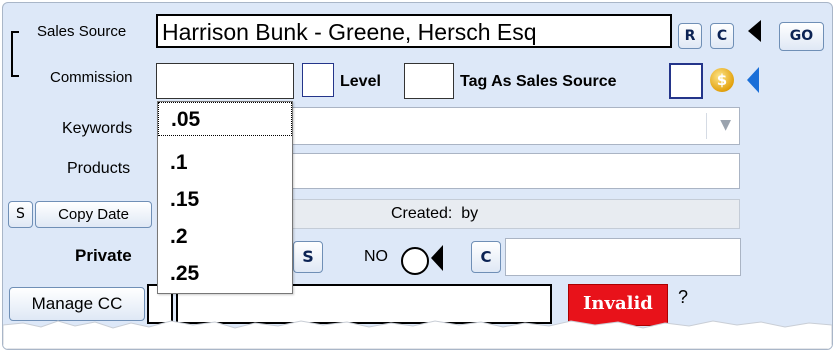  What do you see at coordinates (97, 128) in the screenshot?
I see `keywords-label: Keywords` at bounding box center [97, 128].